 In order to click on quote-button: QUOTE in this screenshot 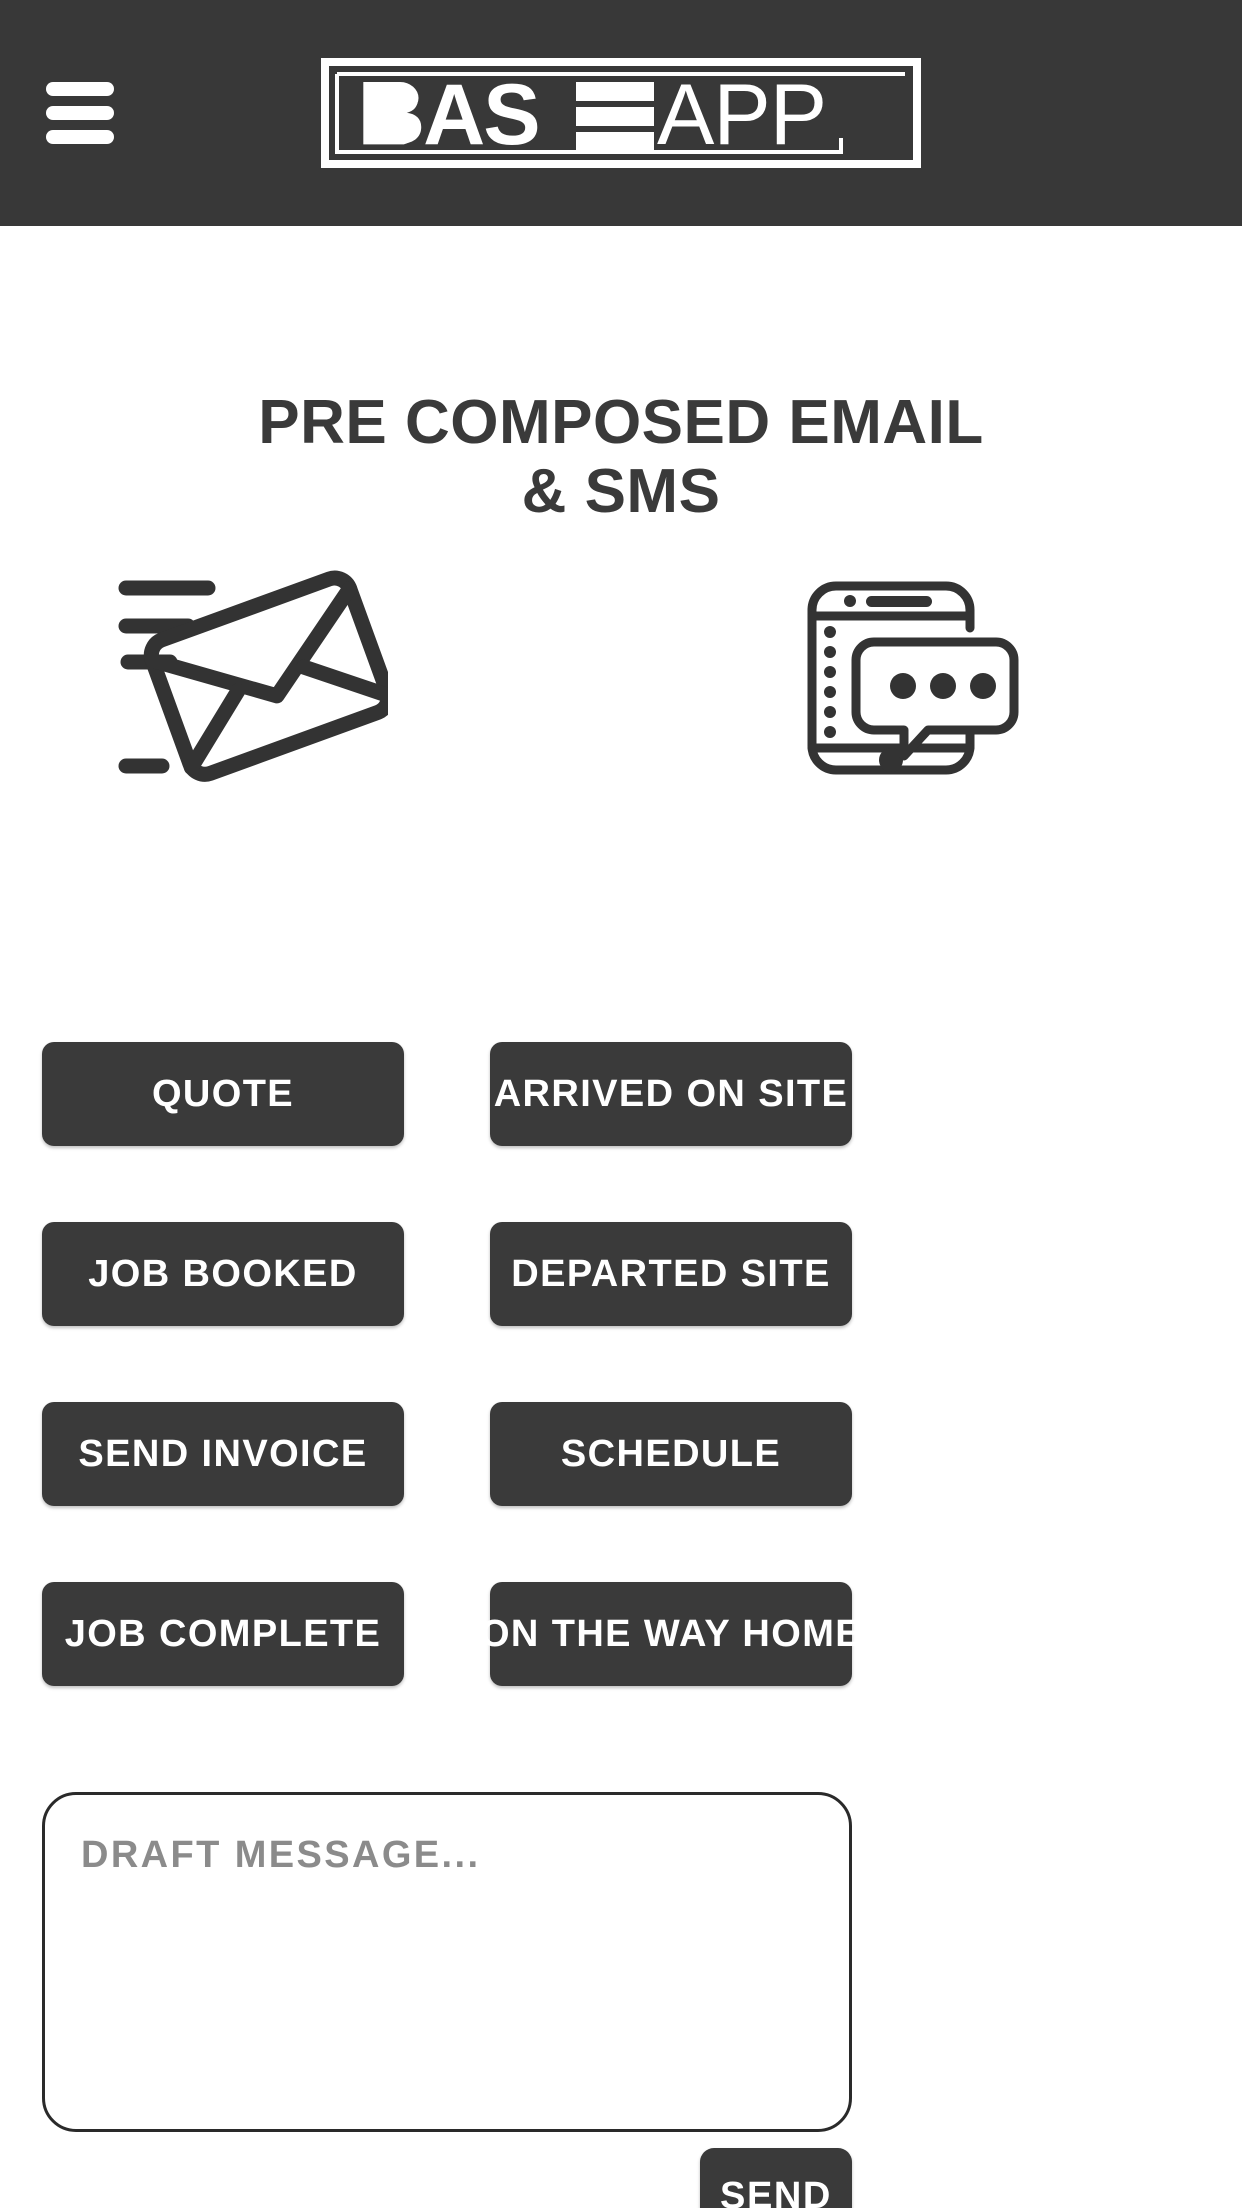, I will do `click(223, 1094)`.